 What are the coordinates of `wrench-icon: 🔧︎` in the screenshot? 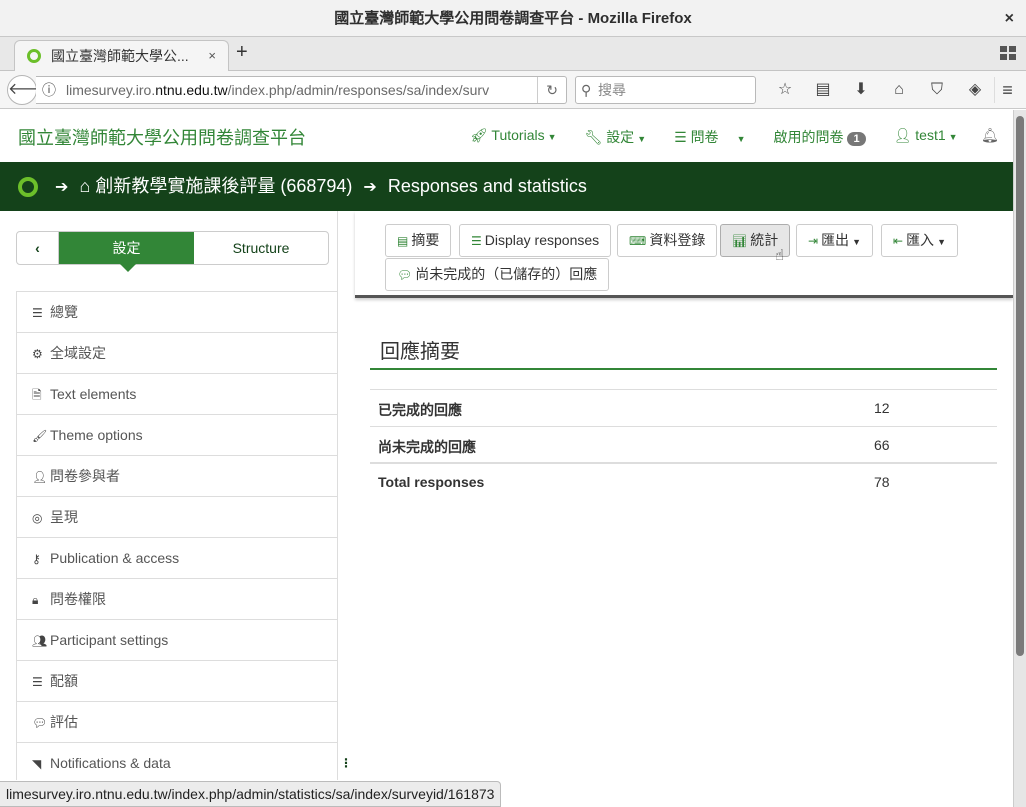 It's located at (595, 137).